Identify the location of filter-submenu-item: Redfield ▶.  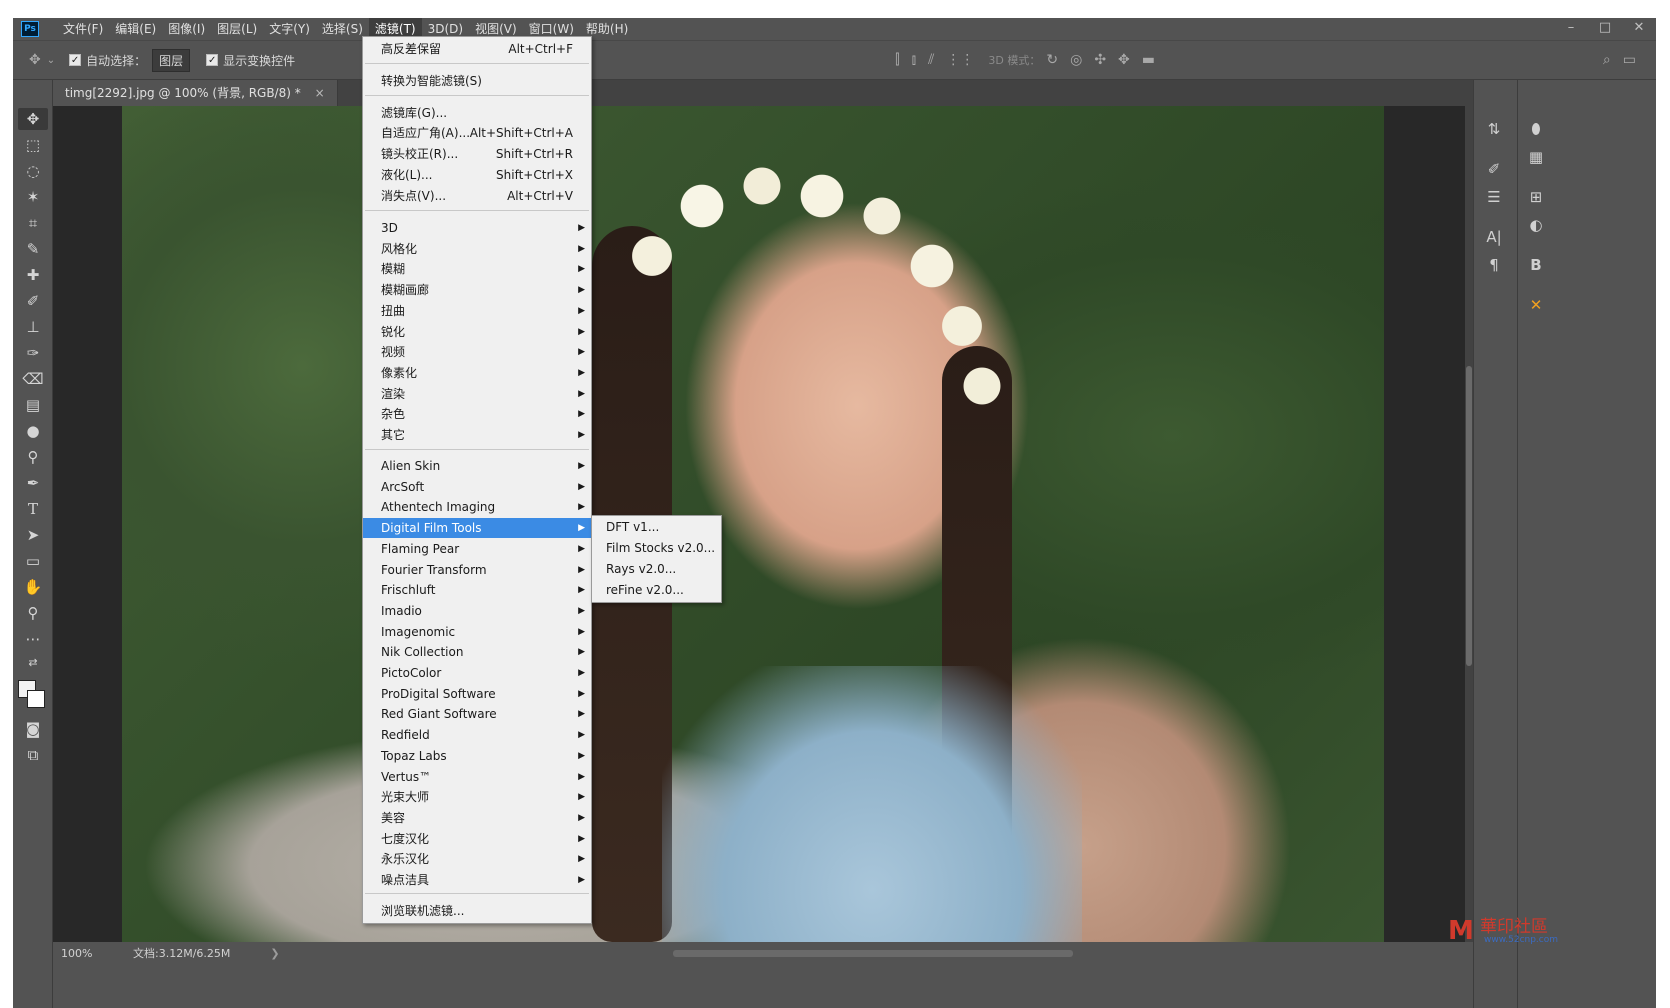
(477, 735).